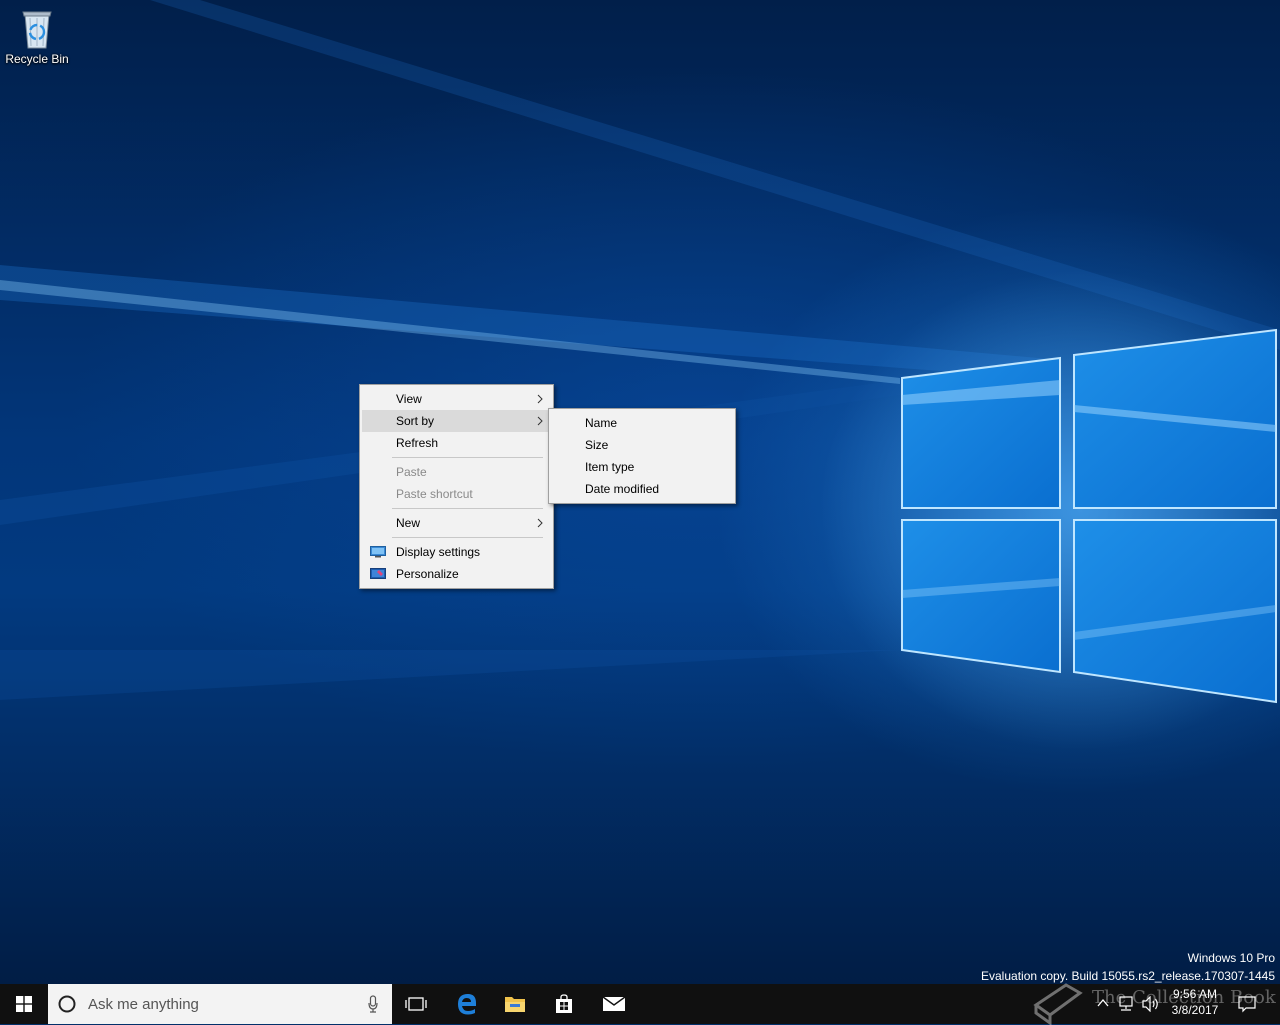 This screenshot has width=1280, height=1025. Describe the element at coordinates (409, 399) in the screenshot. I see `menu-item-label: View` at that location.